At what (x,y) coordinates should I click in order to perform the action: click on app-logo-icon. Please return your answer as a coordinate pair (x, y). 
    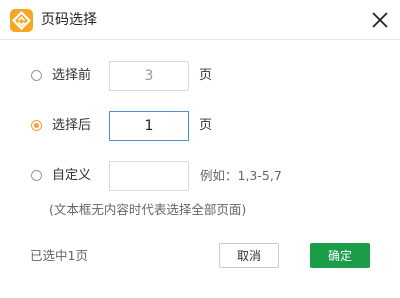
    Looking at the image, I should click on (21, 20).